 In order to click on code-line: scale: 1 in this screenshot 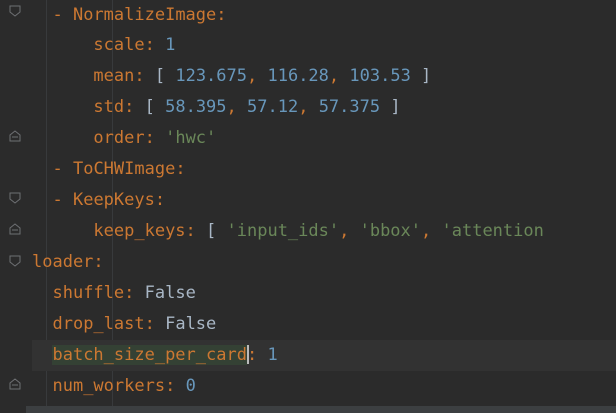, I will do `click(324, 45)`.